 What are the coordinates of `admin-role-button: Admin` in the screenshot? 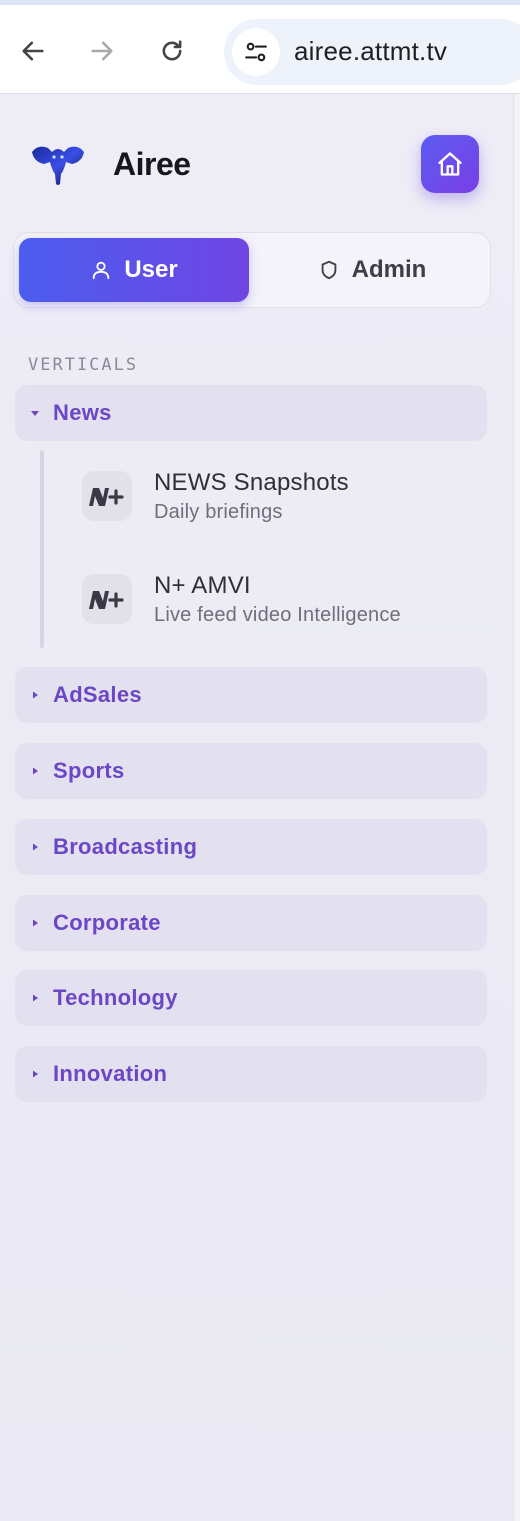 It's located at (372, 270).